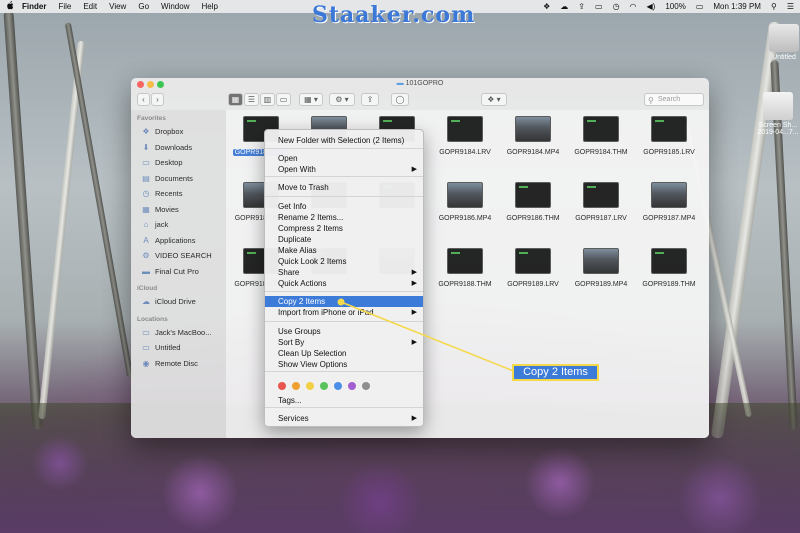  What do you see at coordinates (414, 418) in the screenshot?
I see `submenu-arrow-icon: ▶` at bounding box center [414, 418].